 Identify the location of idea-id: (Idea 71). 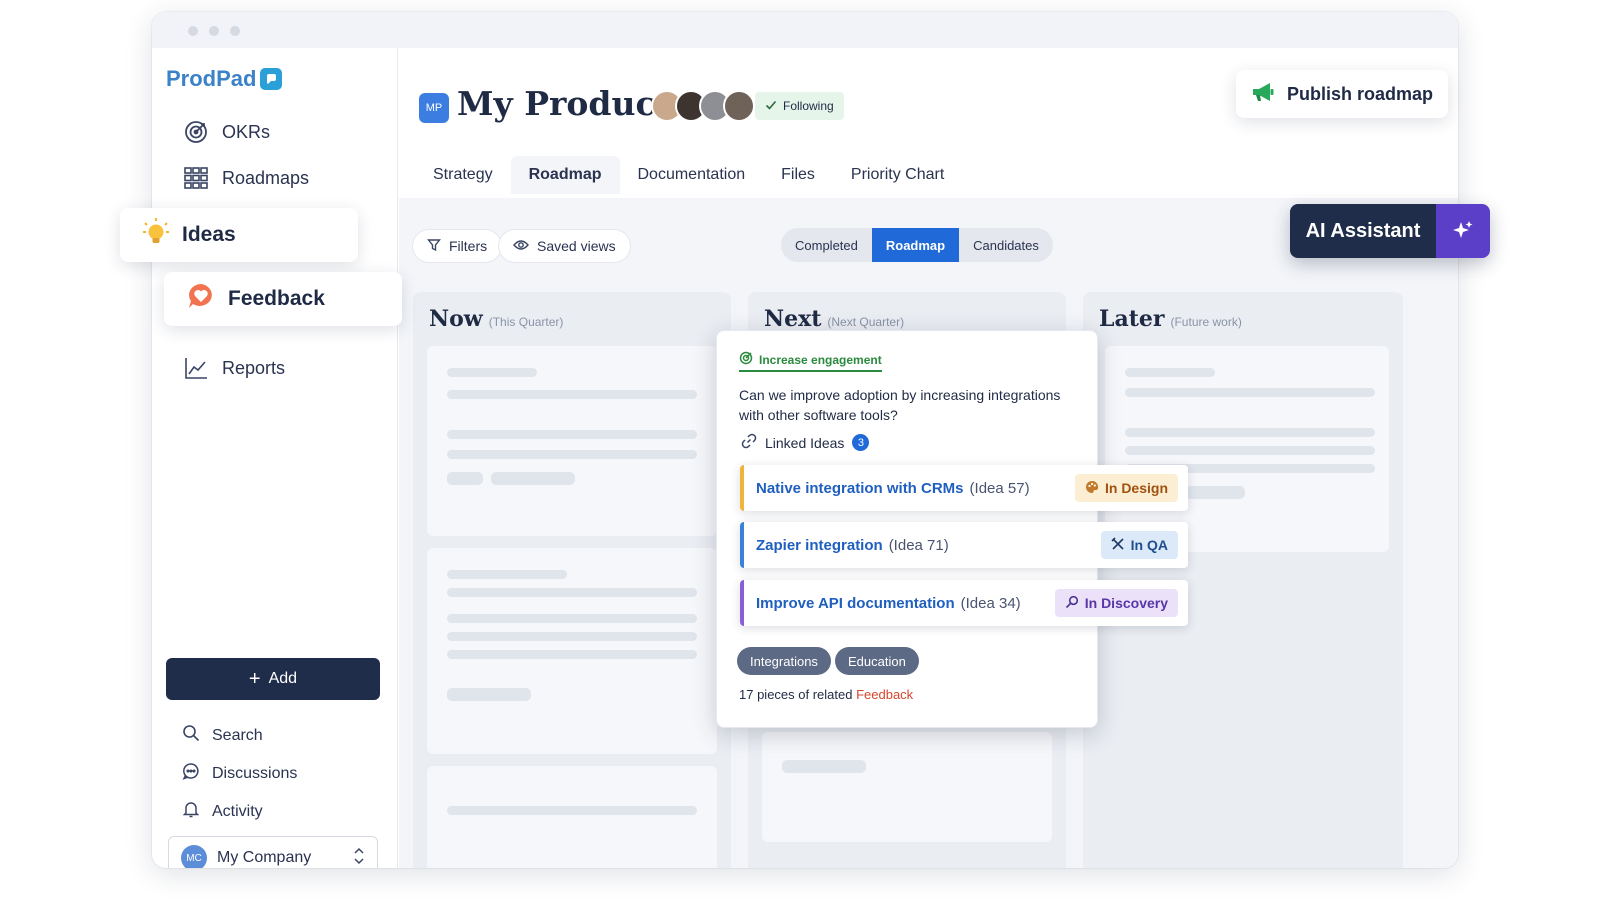
(918, 545).